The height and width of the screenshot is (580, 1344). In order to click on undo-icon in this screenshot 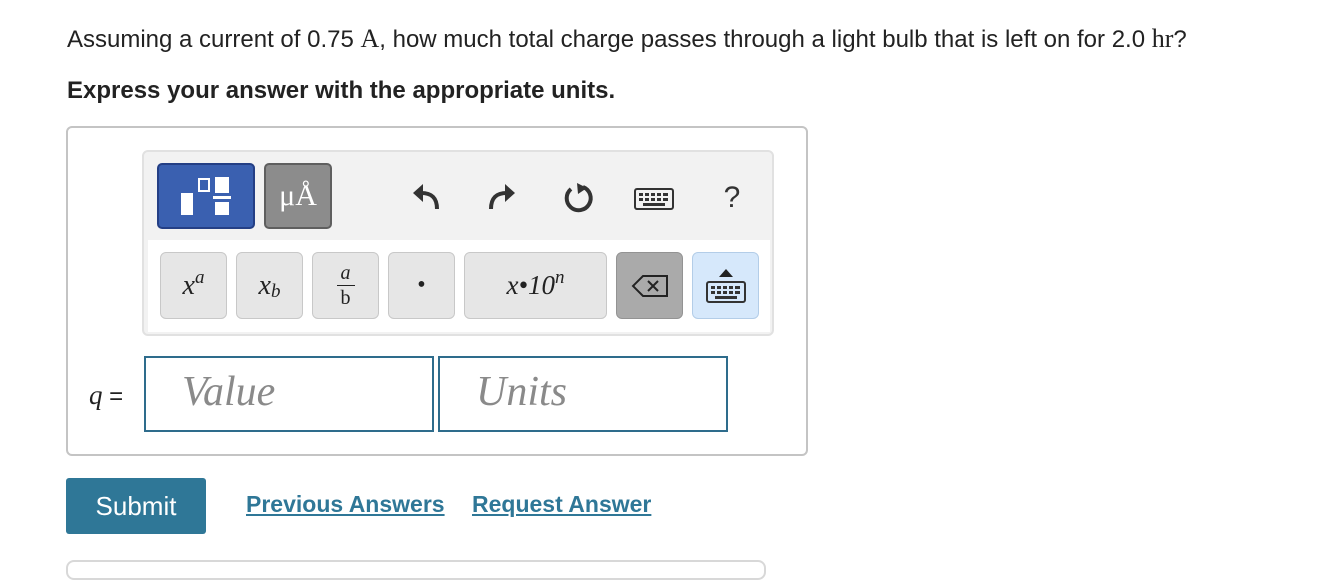, I will do `click(426, 198)`.